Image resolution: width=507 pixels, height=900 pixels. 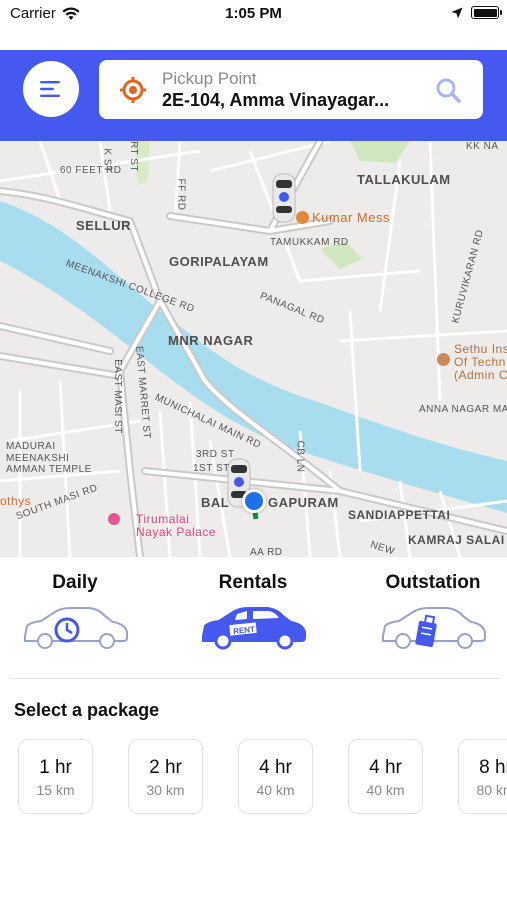 What do you see at coordinates (491, 790) in the screenshot?
I see `package-distance: 80 km` at bounding box center [491, 790].